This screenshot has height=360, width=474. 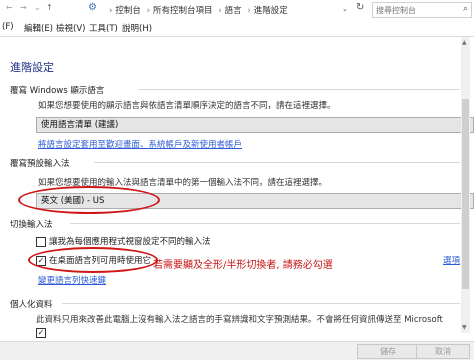 What do you see at coordinates (8, 27) in the screenshot?
I see `menu-file: (F)` at bounding box center [8, 27].